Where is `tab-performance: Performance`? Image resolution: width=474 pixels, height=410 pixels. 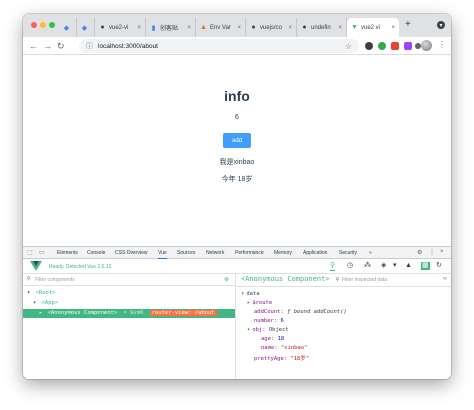
tab-performance: Performance is located at coordinates (249, 253).